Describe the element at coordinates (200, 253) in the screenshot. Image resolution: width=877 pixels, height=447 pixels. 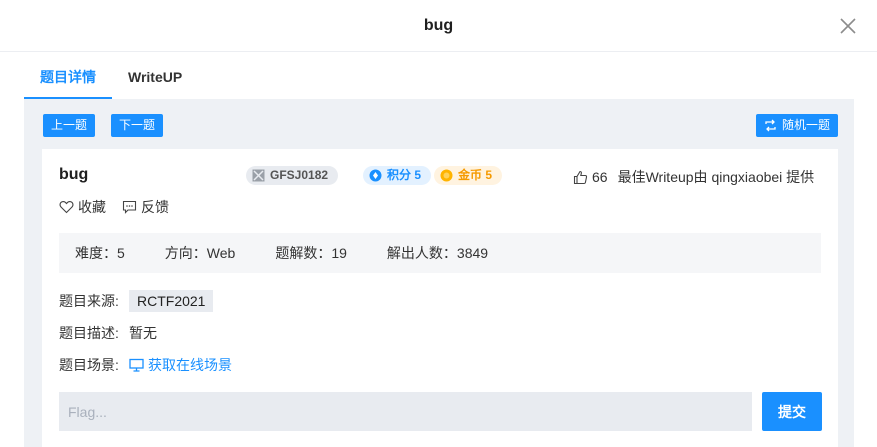
I see `direction-stat: 方向：Web` at that location.